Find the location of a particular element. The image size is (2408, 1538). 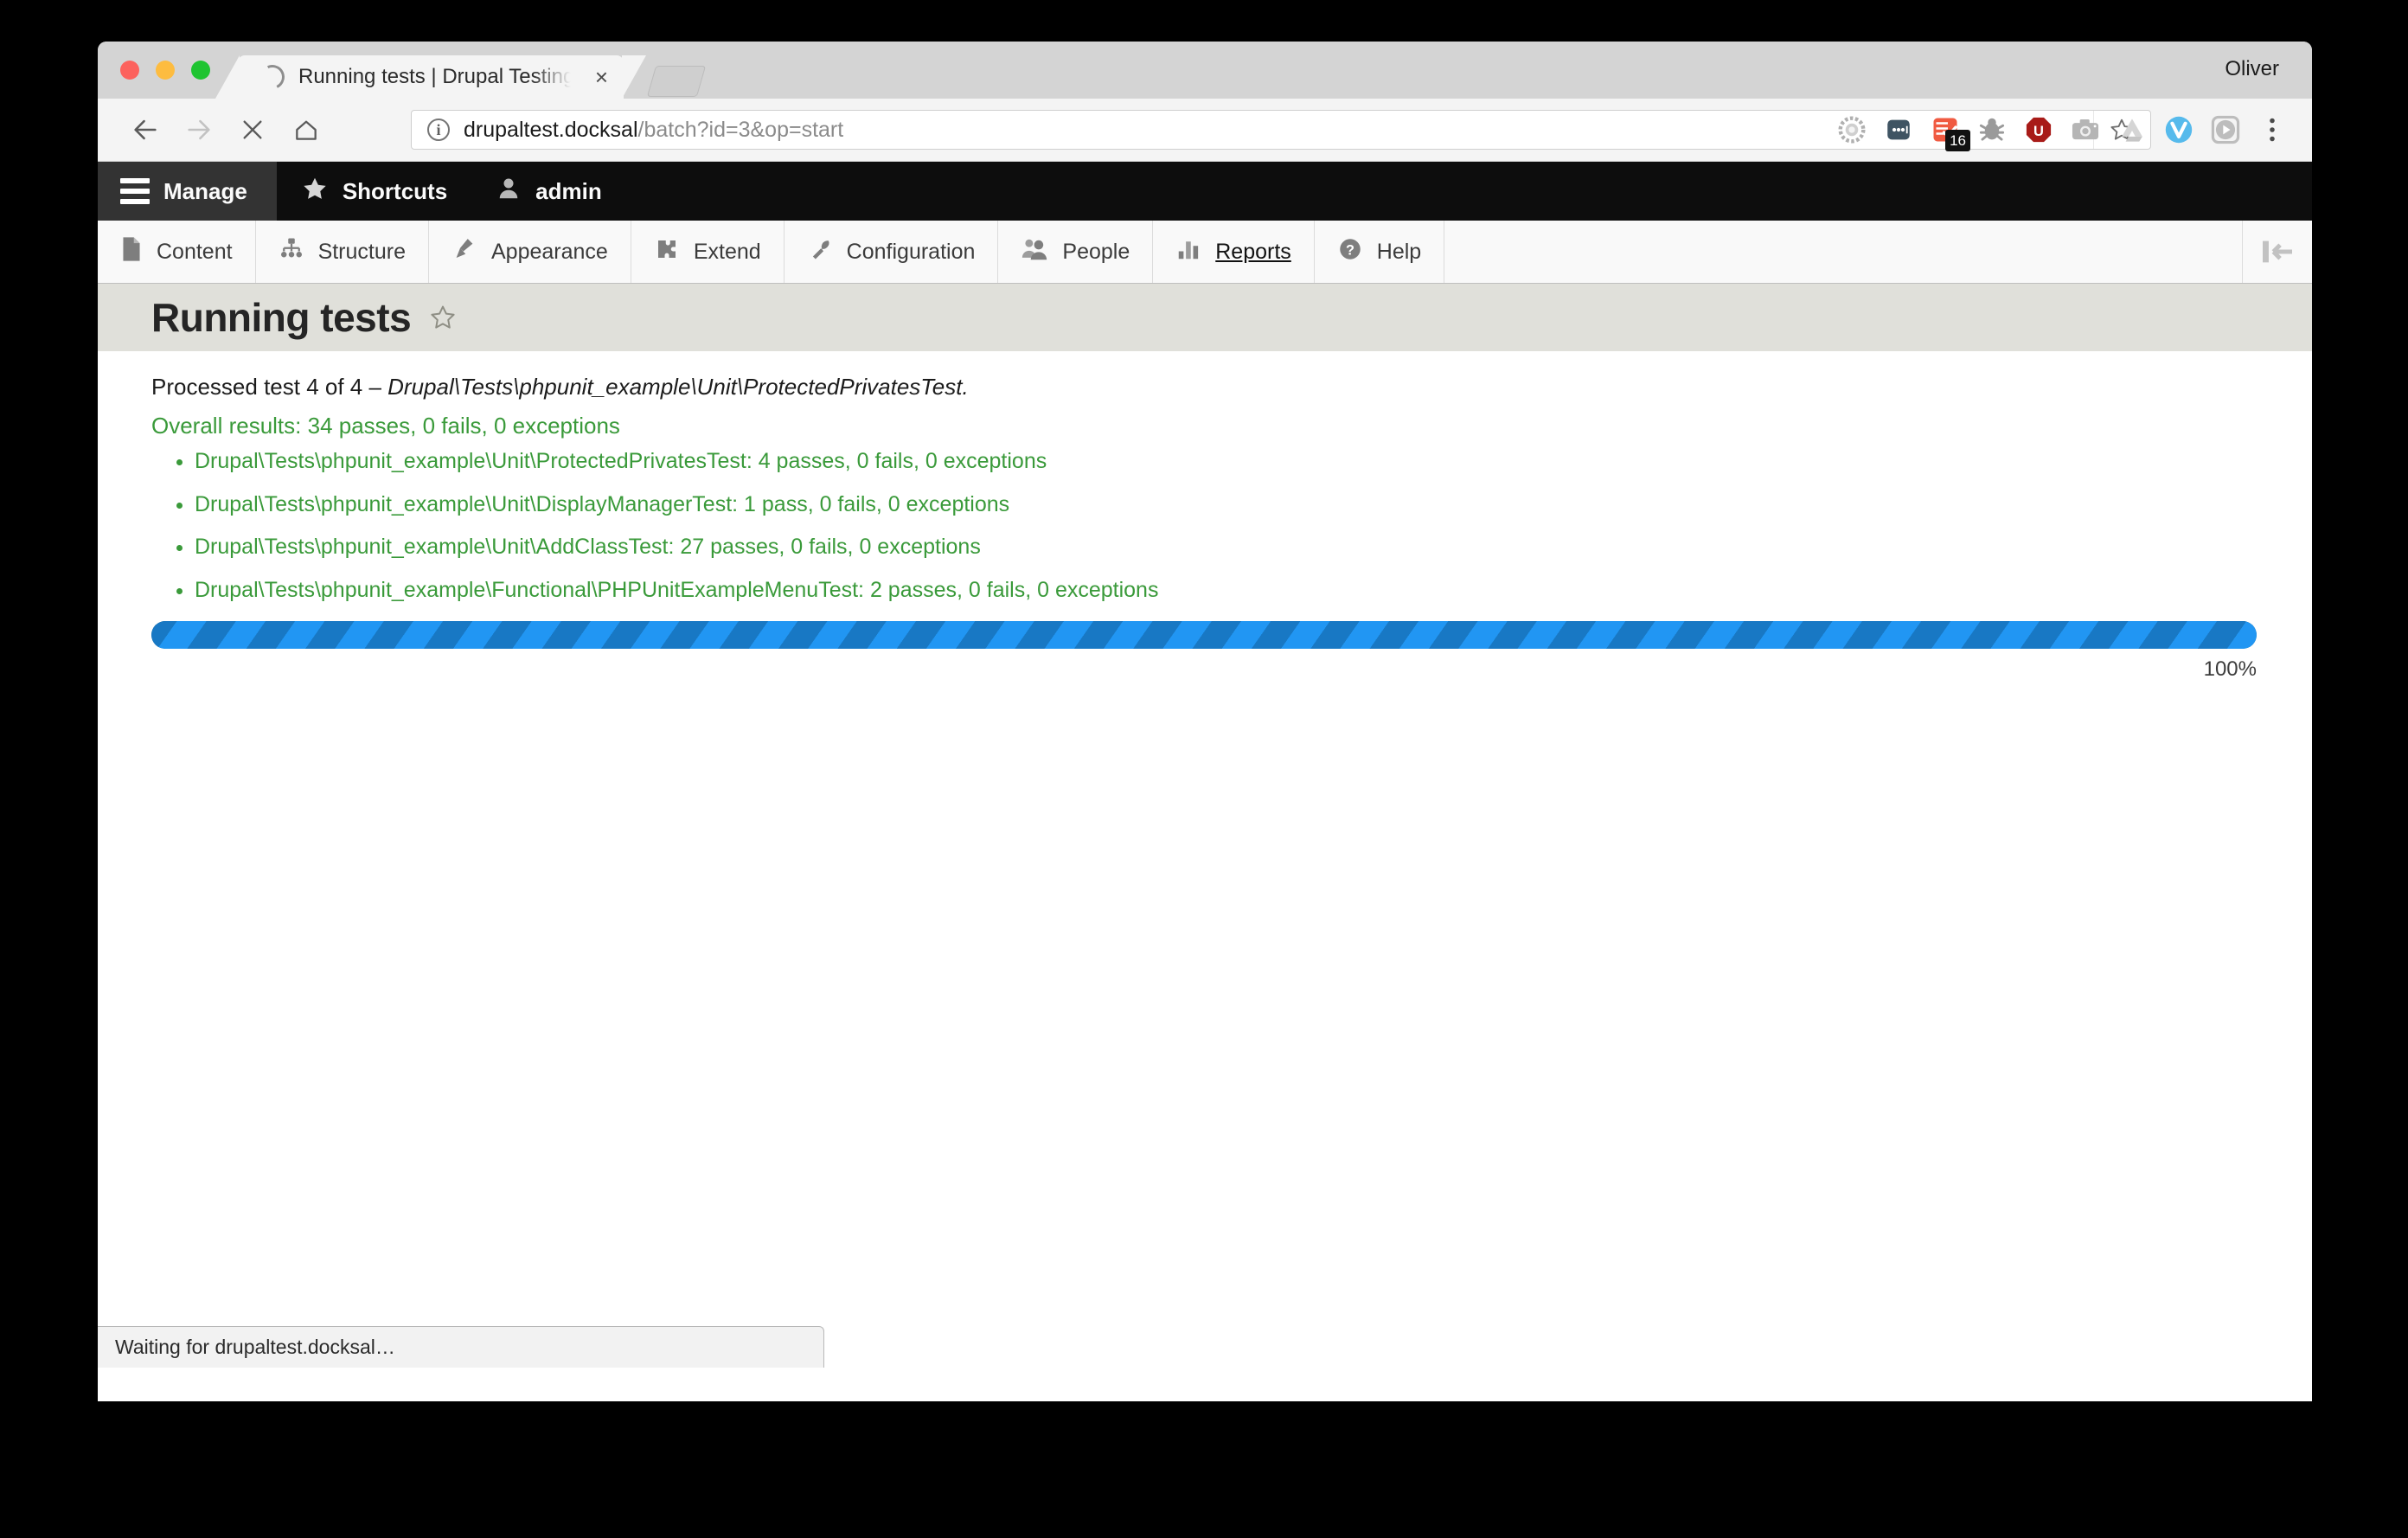

new-tab-button is located at coordinates (676, 81).